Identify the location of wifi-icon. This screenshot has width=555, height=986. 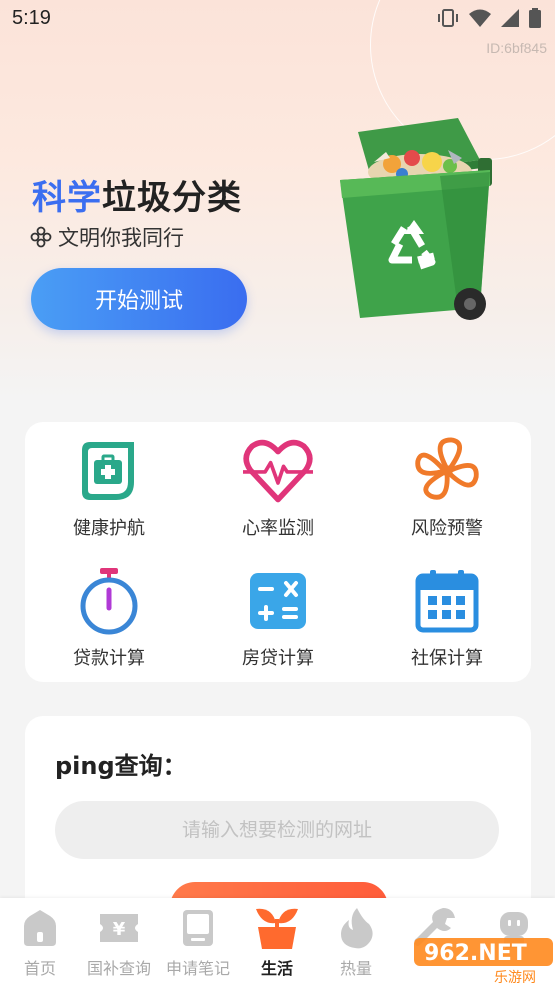
(480, 18).